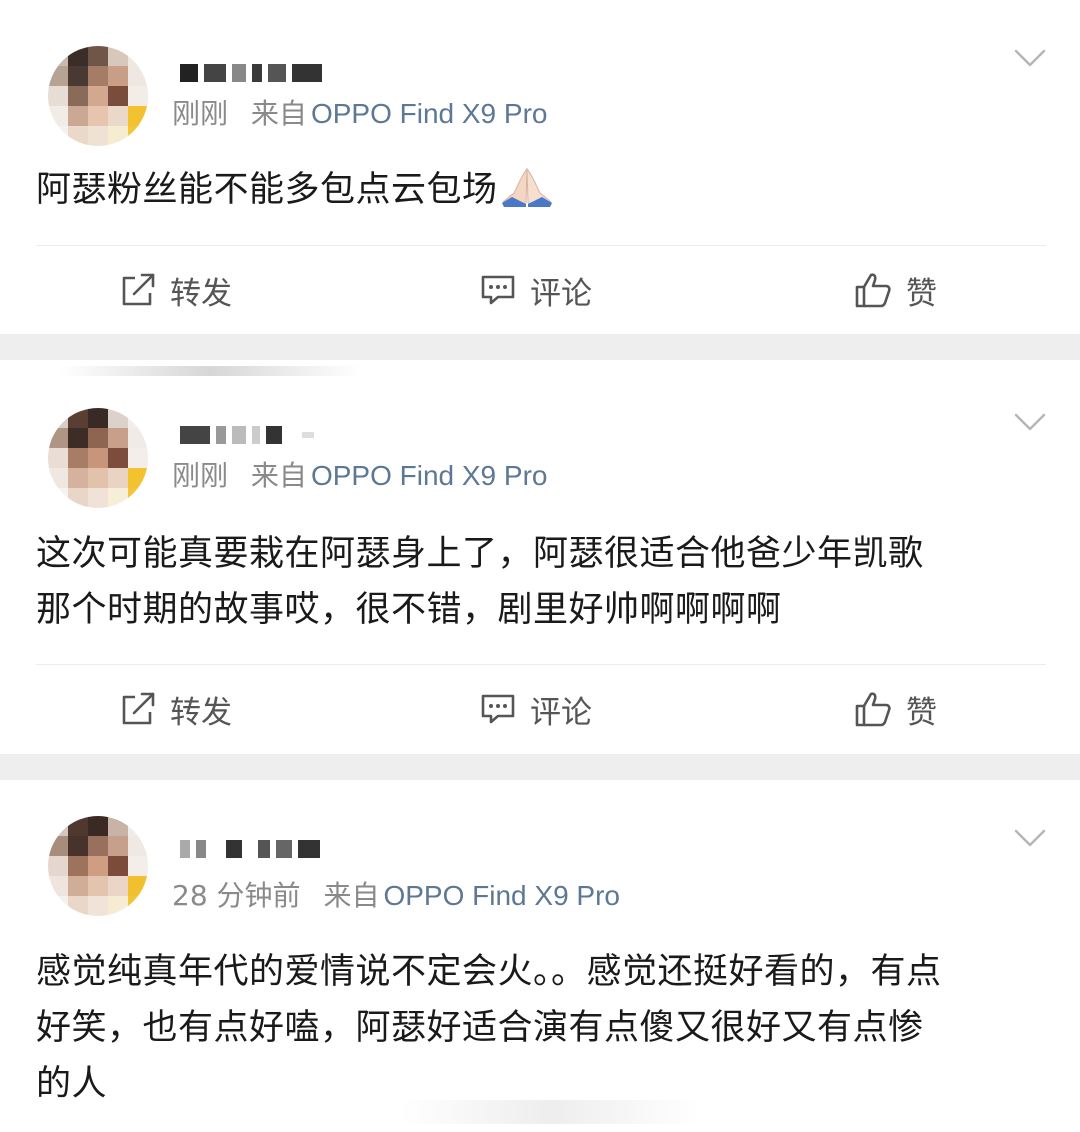 The image size is (1080, 1132). I want to click on folded-hands-icon, so click(526, 187).